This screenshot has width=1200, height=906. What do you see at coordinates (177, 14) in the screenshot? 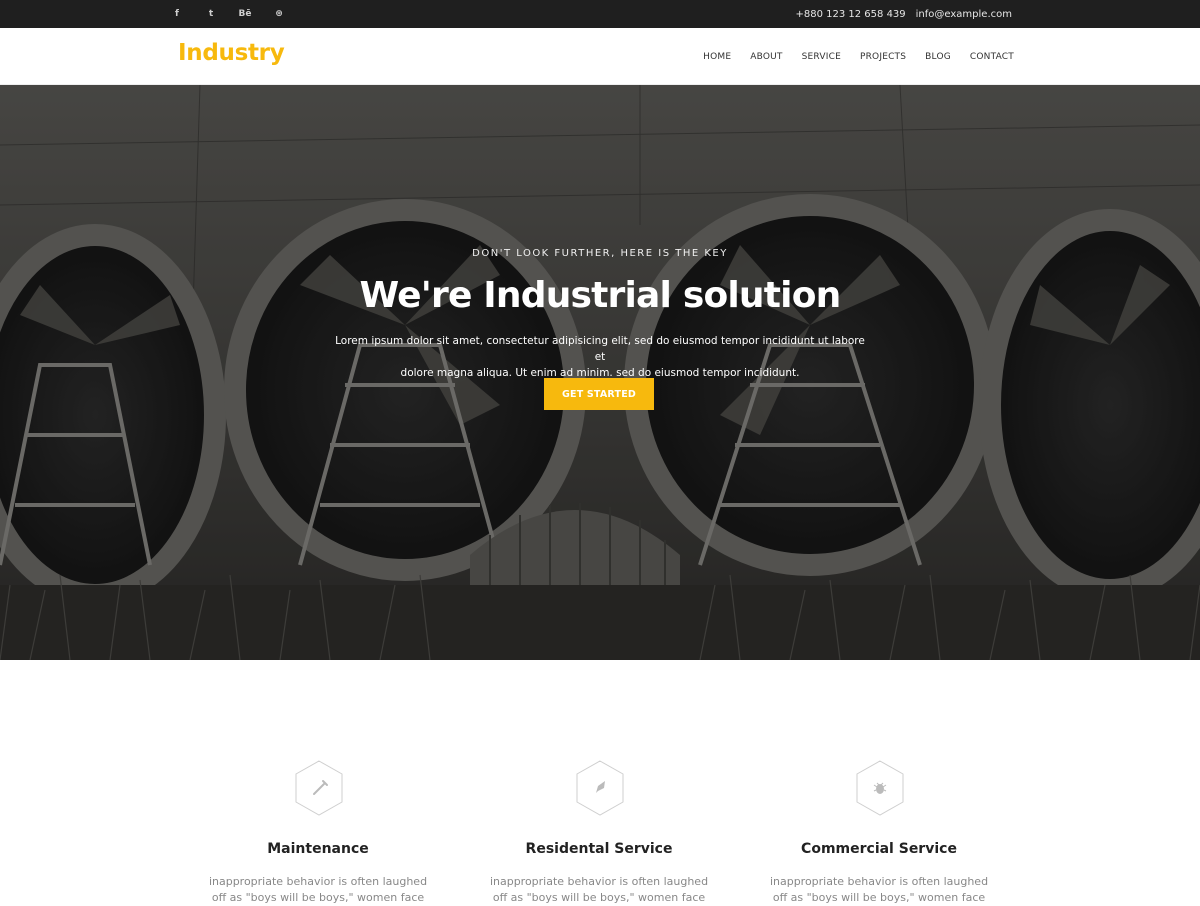
I see `facebook-icon: f` at bounding box center [177, 14].